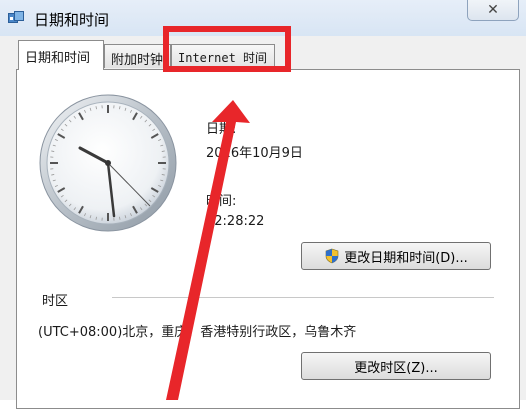 Image resolution: width=526 pixels, height=409 pixels. Describe the element at coordinates (57, 58) in the screenshot. I see `tab-label: 日期和时间` at that location.